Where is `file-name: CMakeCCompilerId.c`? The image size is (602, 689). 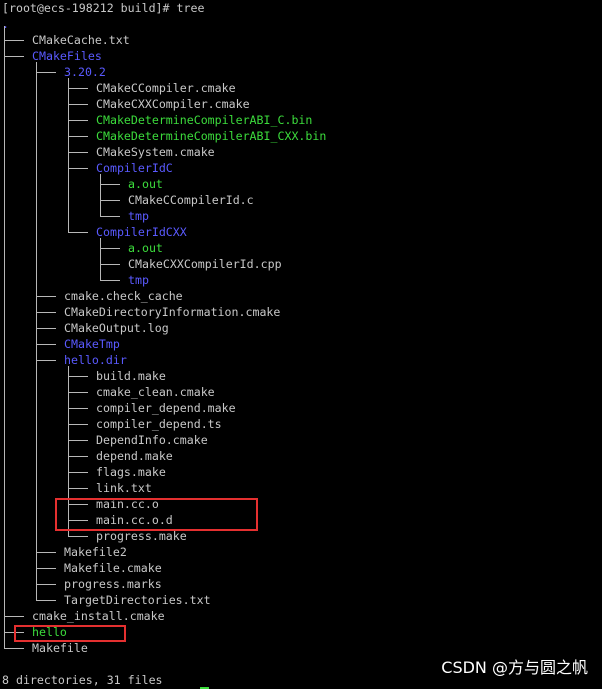 file-name: CMakeCCompilerId.c is located at coordinates (191, 200).